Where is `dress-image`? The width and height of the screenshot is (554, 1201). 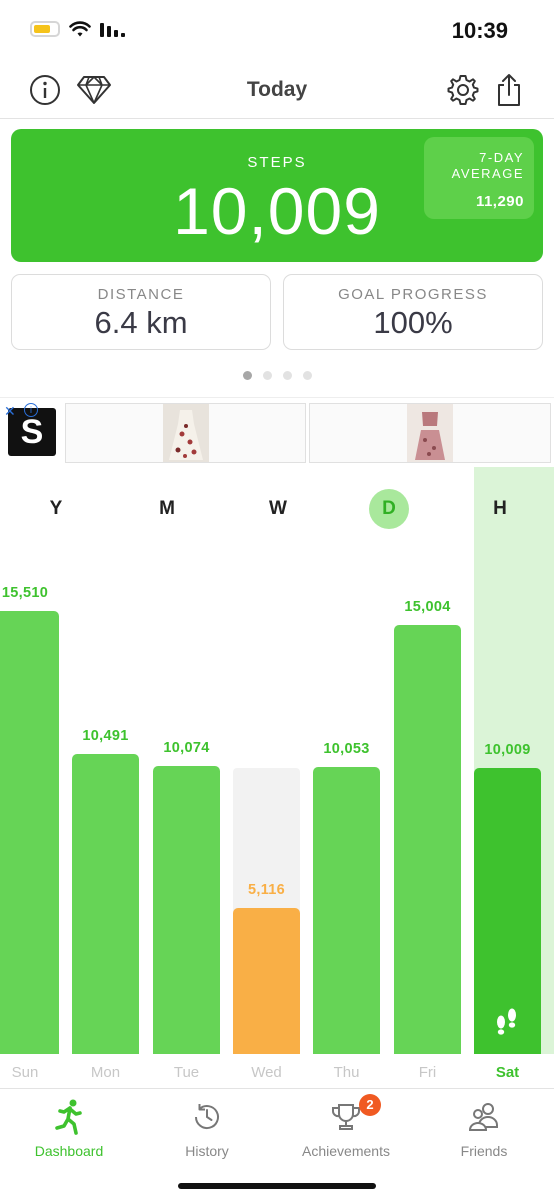 dress-image is located at coordinates (186, 433).